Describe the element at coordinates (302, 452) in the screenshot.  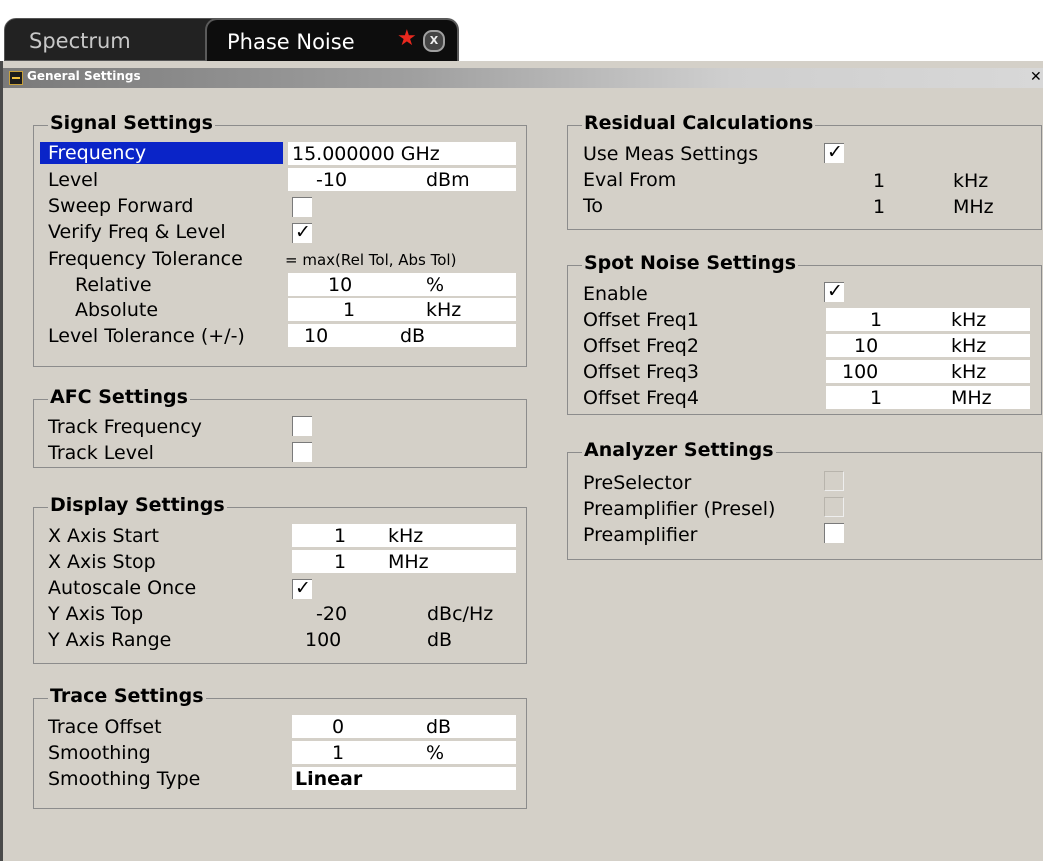
I see `track-level-checkbox` at that location.